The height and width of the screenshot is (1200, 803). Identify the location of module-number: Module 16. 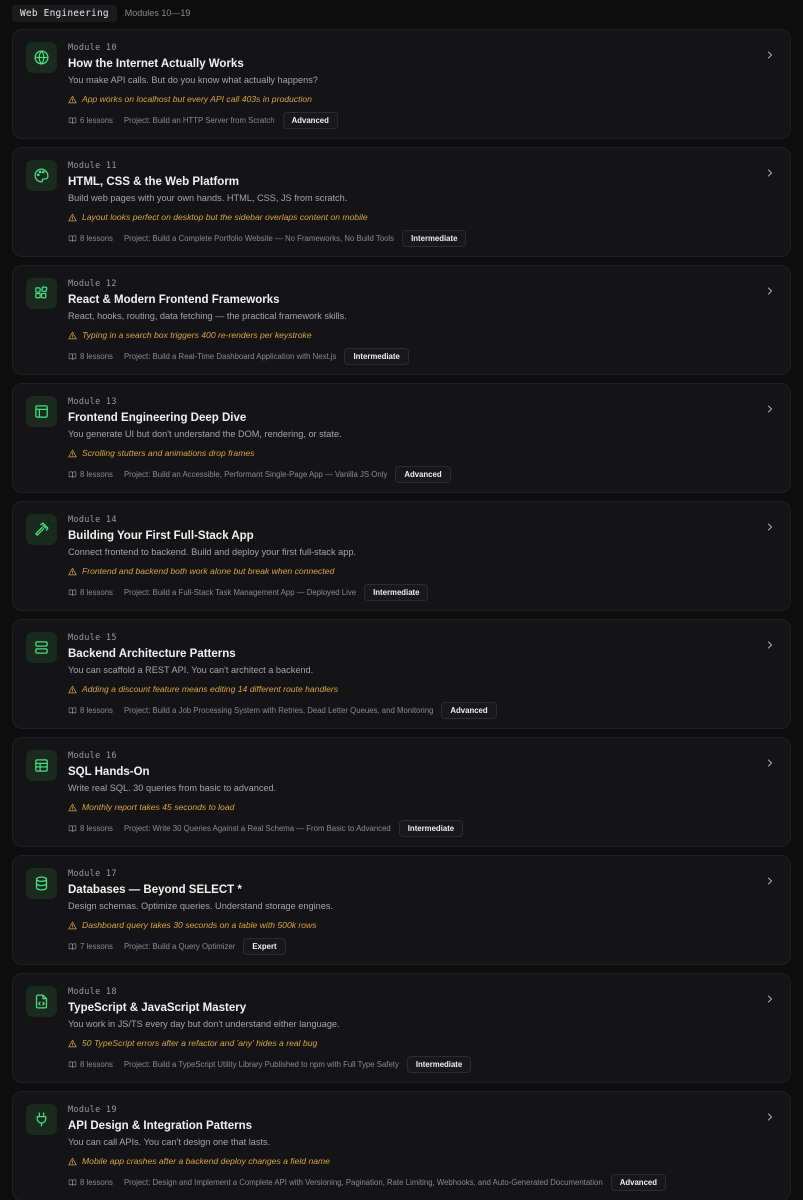
(92, 756).